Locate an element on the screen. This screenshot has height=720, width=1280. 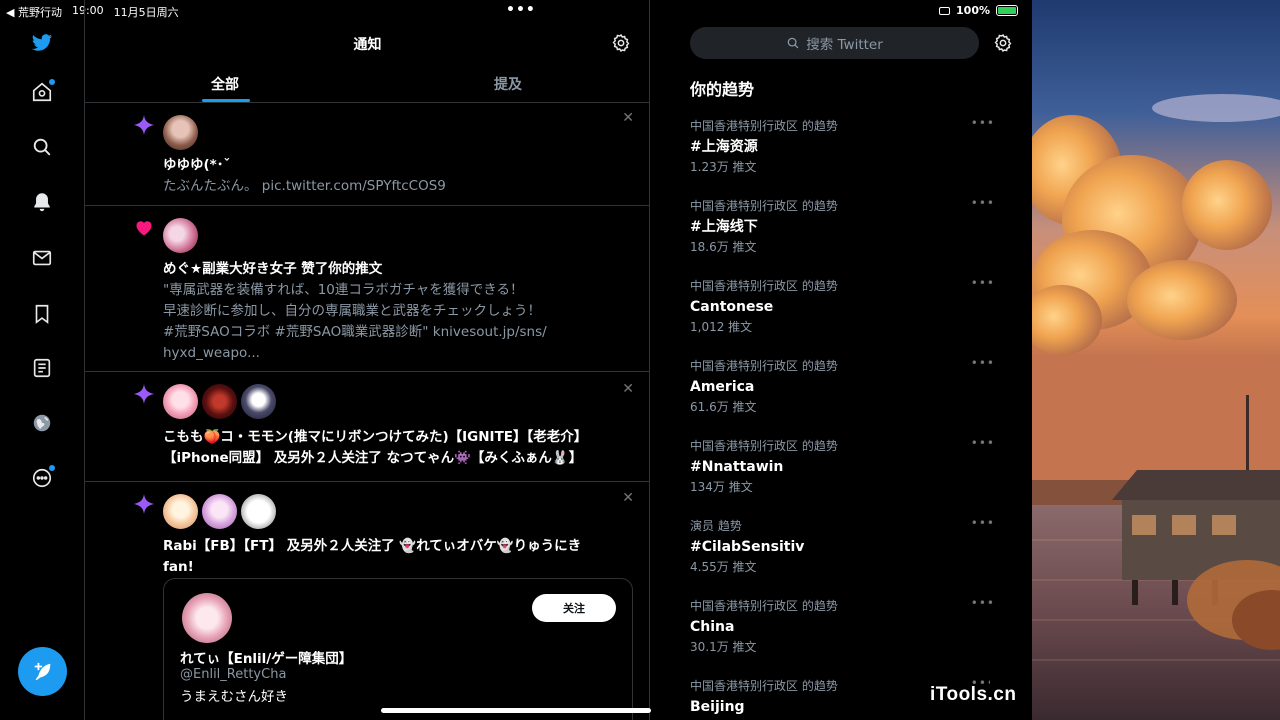
bookmark-icon is located at coordinates (42, 314).